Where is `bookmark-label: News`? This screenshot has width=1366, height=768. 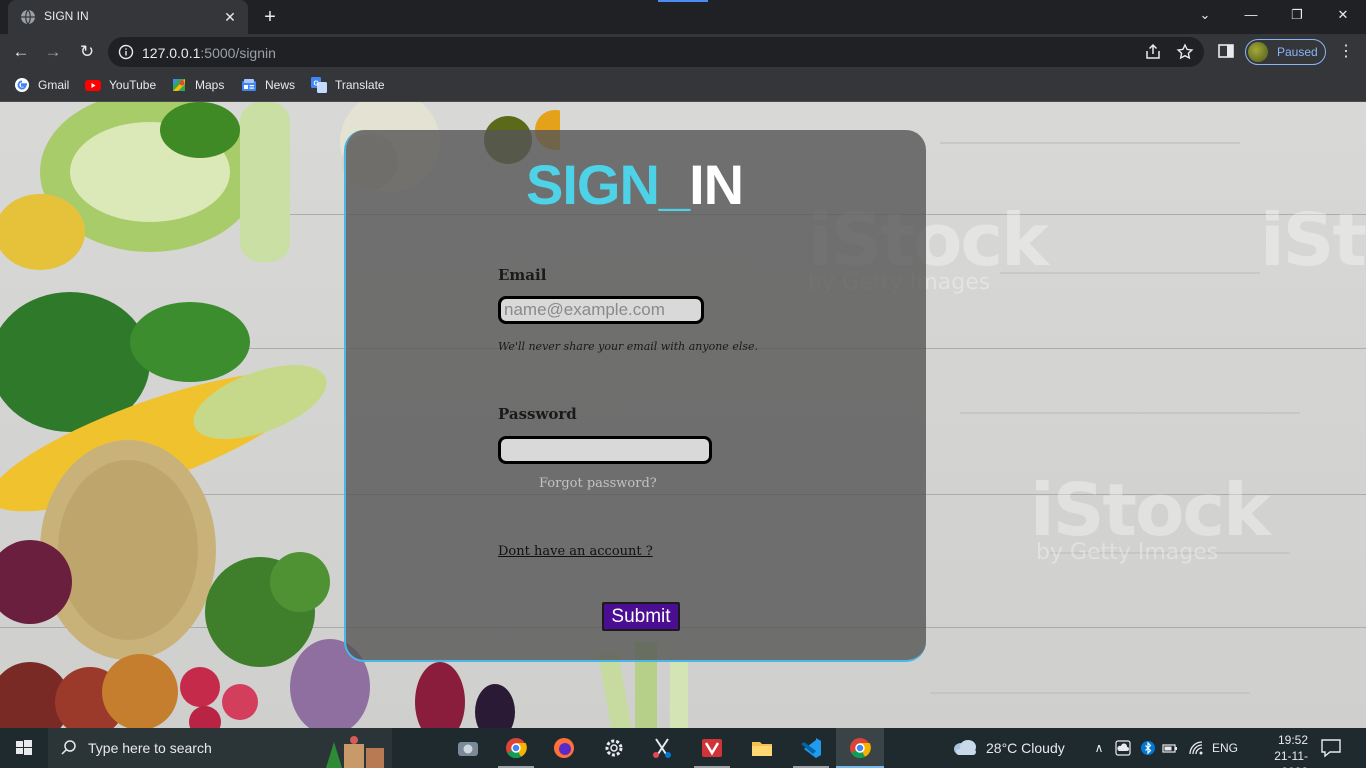 bookmark-label: News is located at coordinates (280, 85).